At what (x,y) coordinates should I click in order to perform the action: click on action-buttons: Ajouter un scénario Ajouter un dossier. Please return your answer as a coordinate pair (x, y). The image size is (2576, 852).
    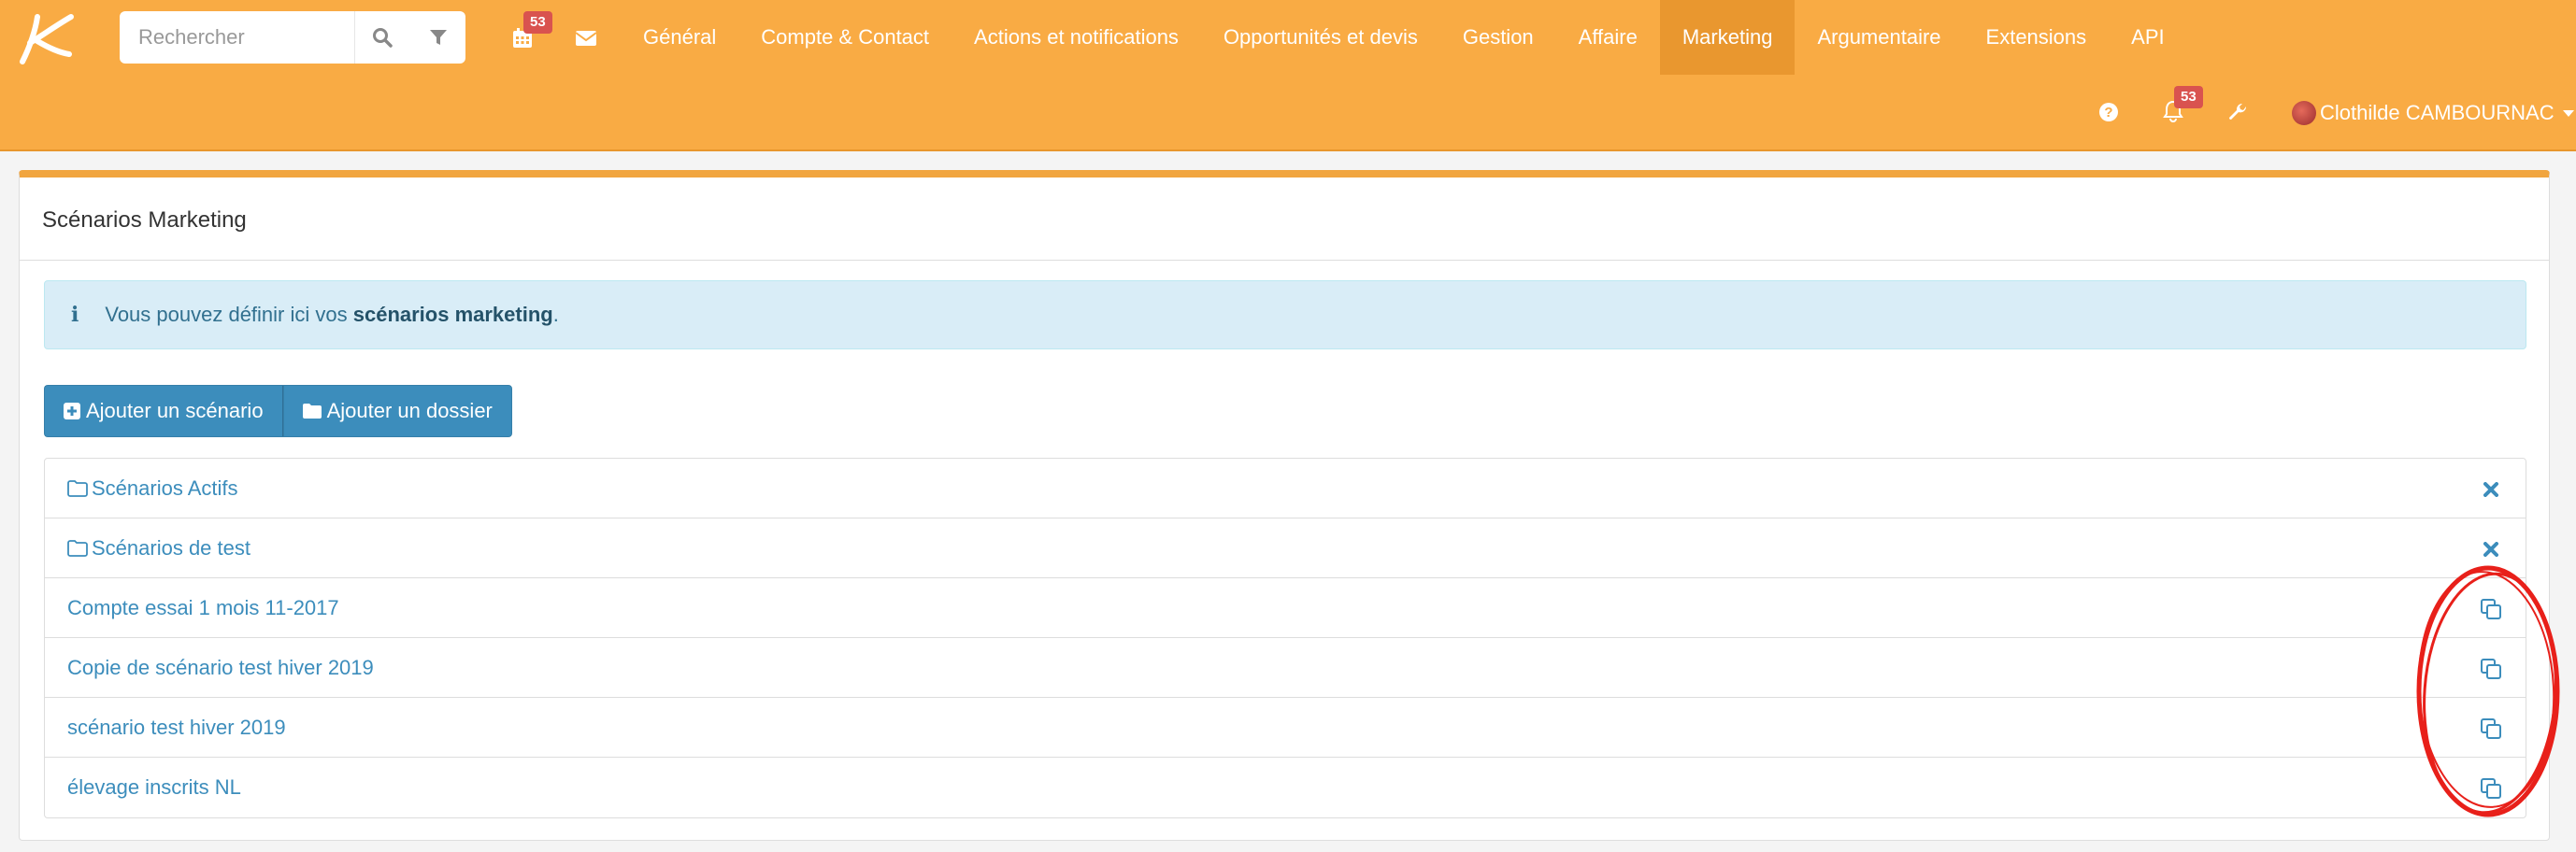
    Looking at the image, I should click on (278, 411).